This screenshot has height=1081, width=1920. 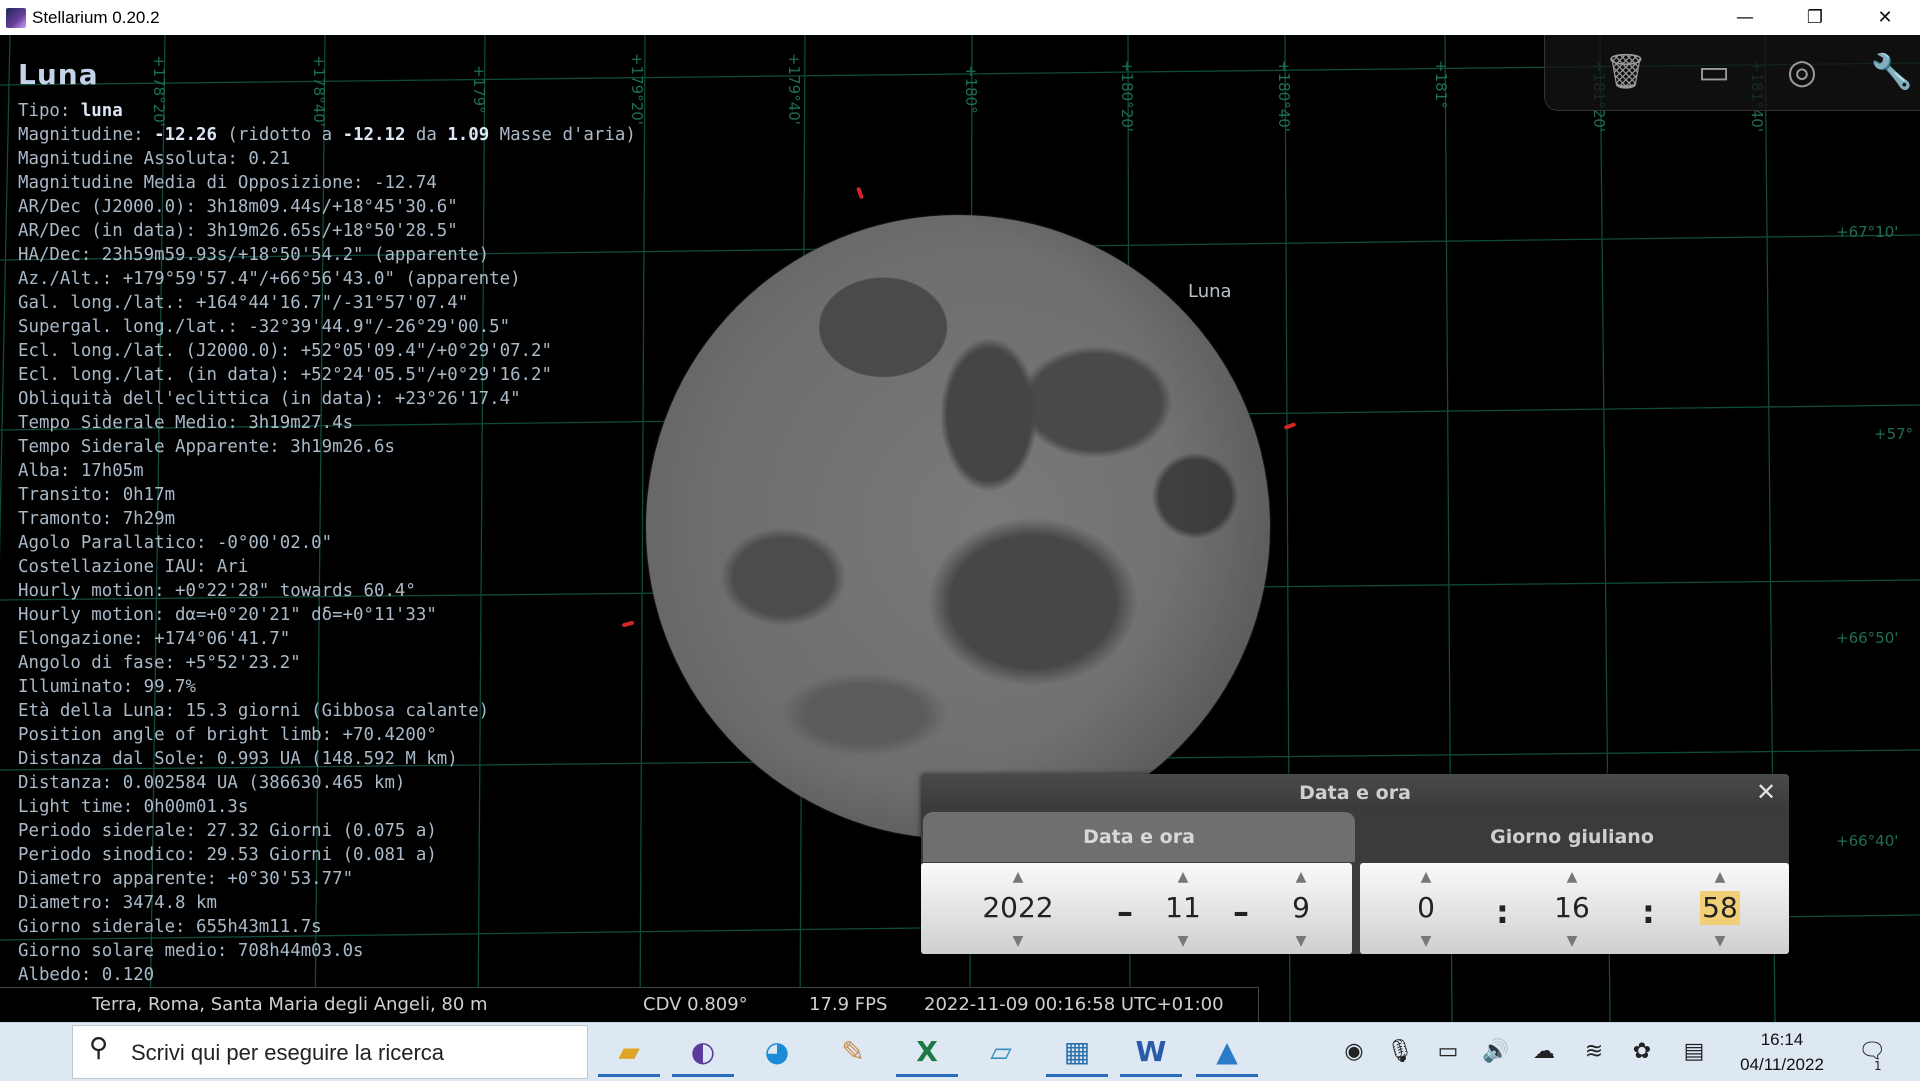 I want to click on search-box: ⚲ Scrivi qui per eseguire la ricerca, so click(x=330, y=1052).